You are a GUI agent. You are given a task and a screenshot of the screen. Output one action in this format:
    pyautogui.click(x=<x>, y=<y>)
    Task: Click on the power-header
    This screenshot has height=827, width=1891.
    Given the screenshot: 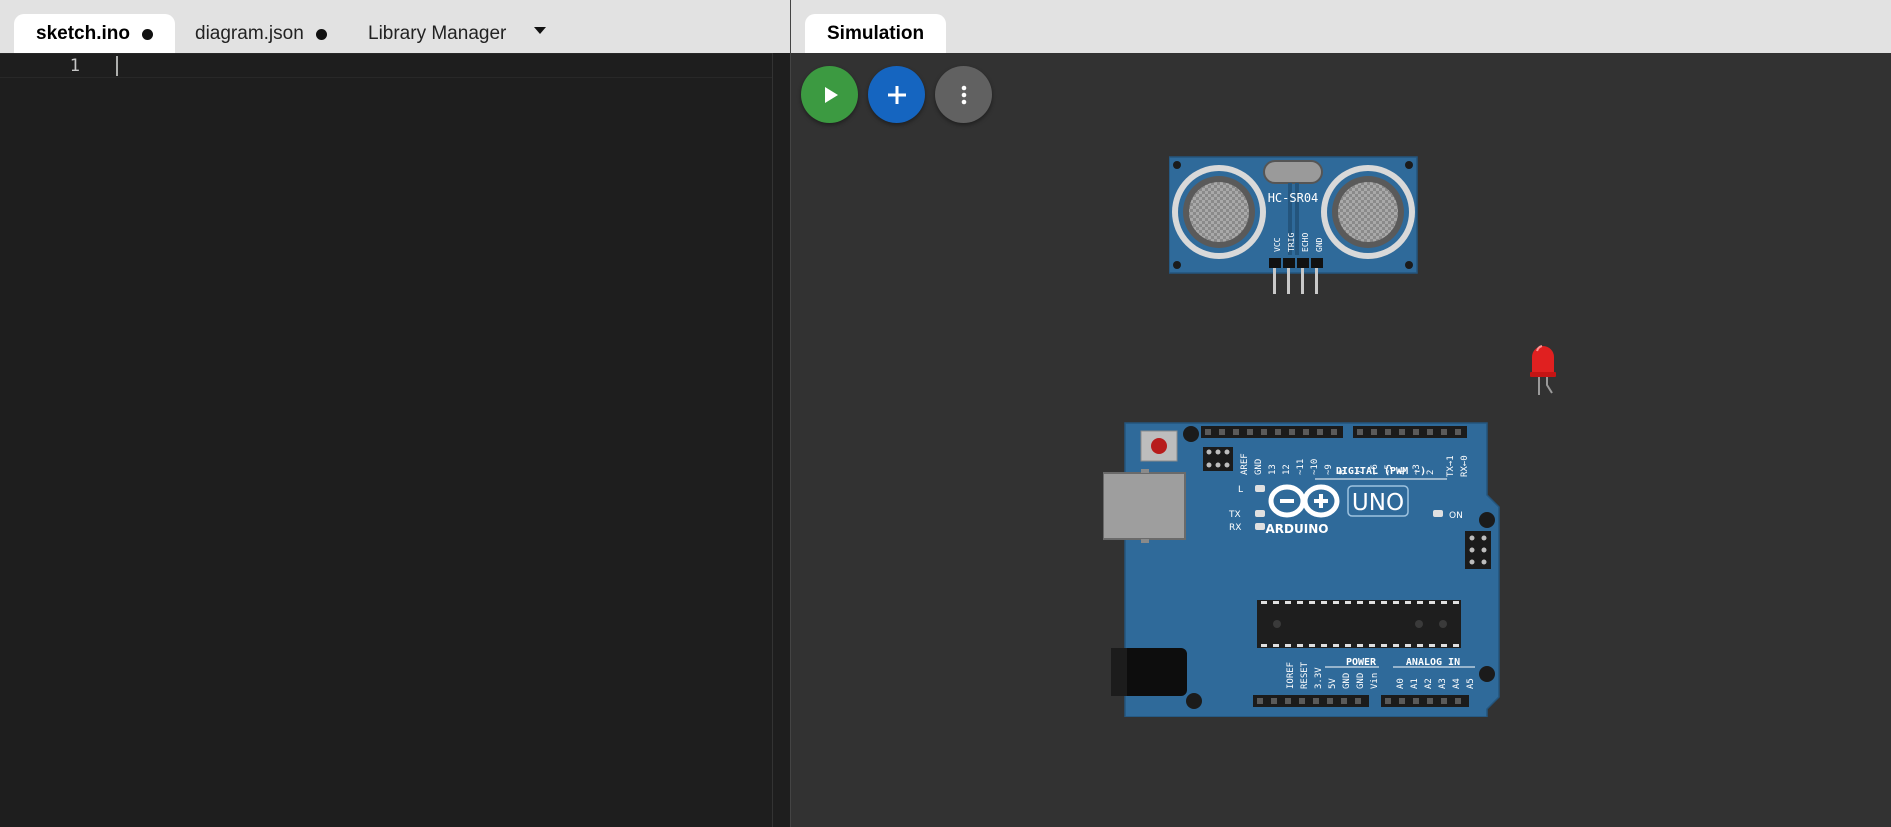 What is the action you would take?
    pyautogui.click(x=1311, y=701)
    